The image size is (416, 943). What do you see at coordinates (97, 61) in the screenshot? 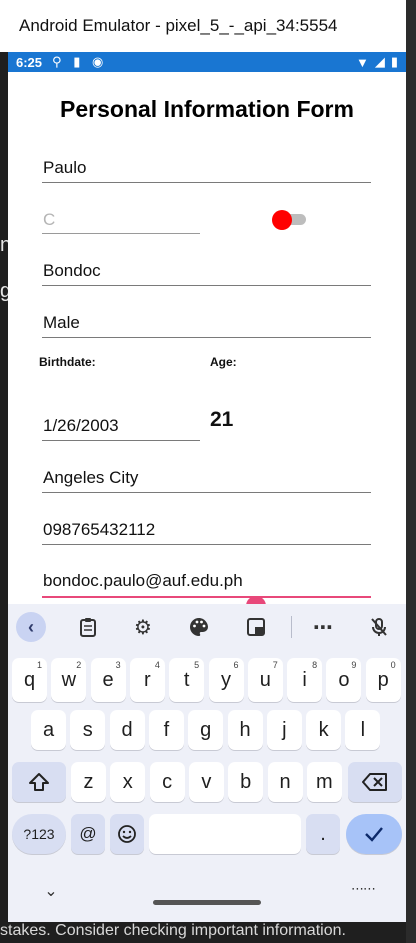
I see `sync-icon: ◉` at bounding box center [97, 61].